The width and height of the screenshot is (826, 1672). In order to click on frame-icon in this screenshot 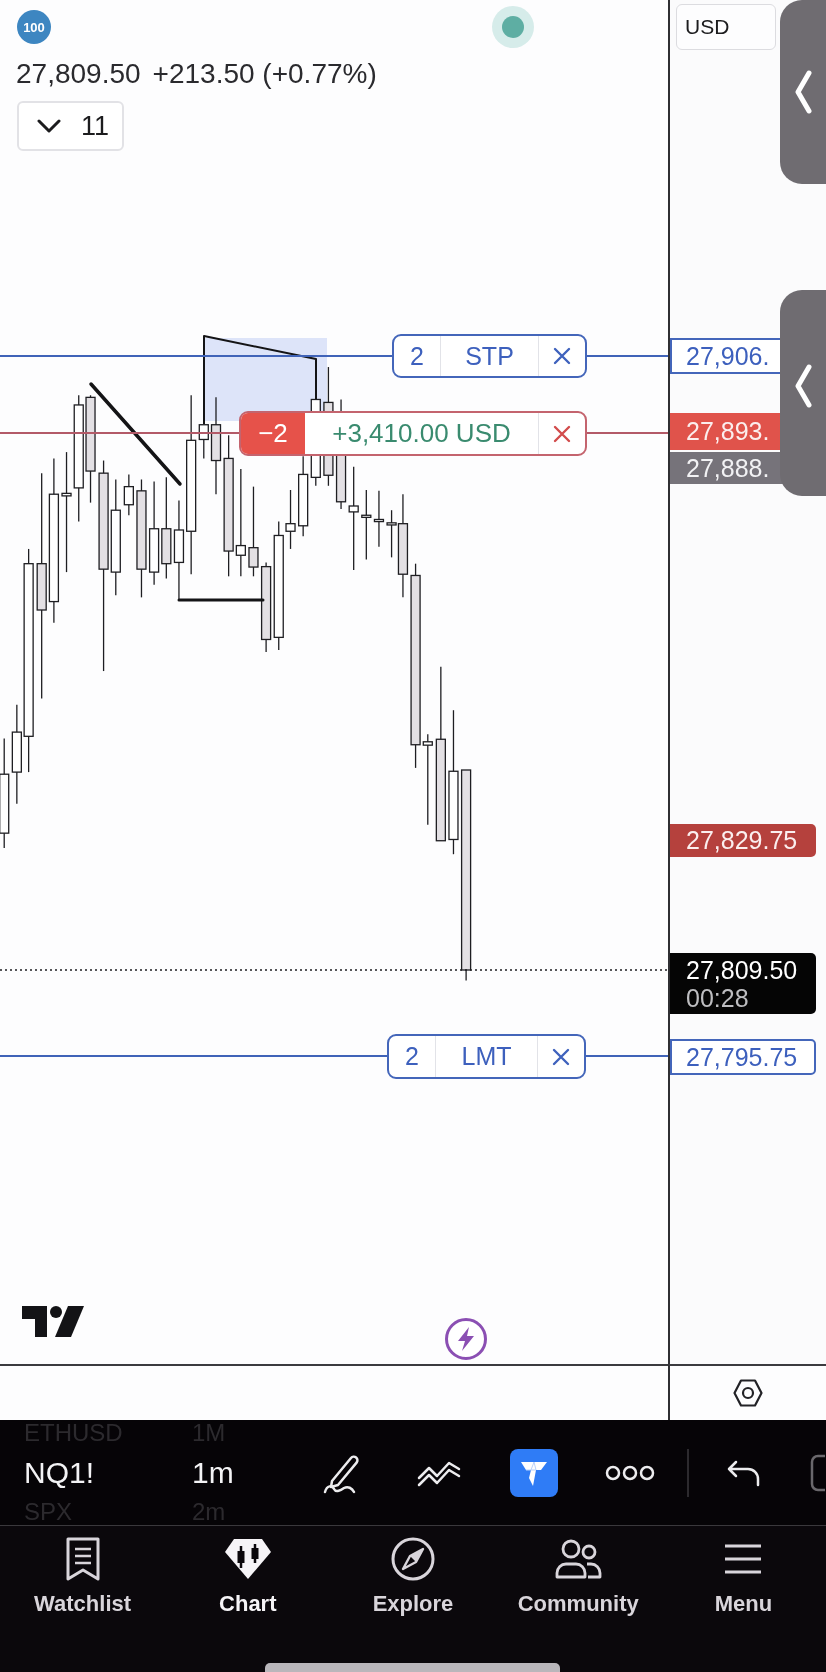, I will do `click(817, 1472)`.